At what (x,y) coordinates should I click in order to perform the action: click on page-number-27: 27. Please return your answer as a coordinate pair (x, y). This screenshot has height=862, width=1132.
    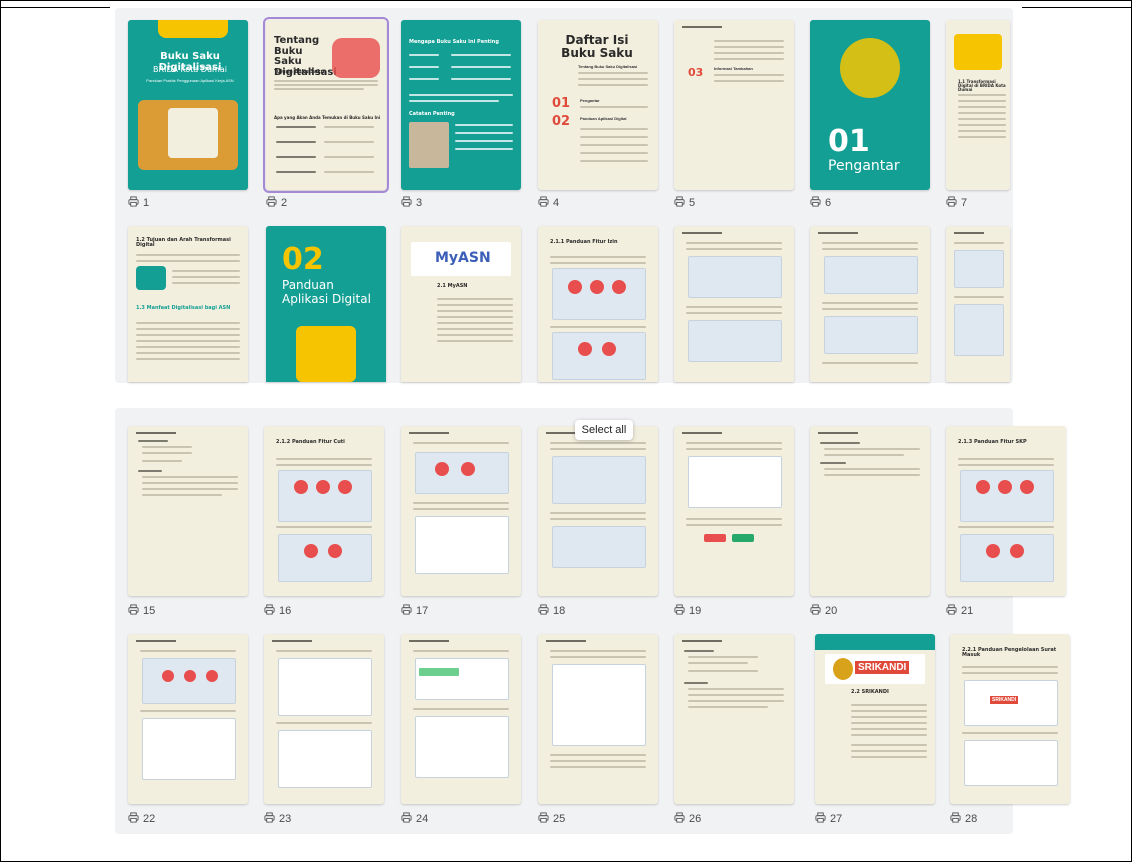
    Looking at the image, I should click on (828, 819).